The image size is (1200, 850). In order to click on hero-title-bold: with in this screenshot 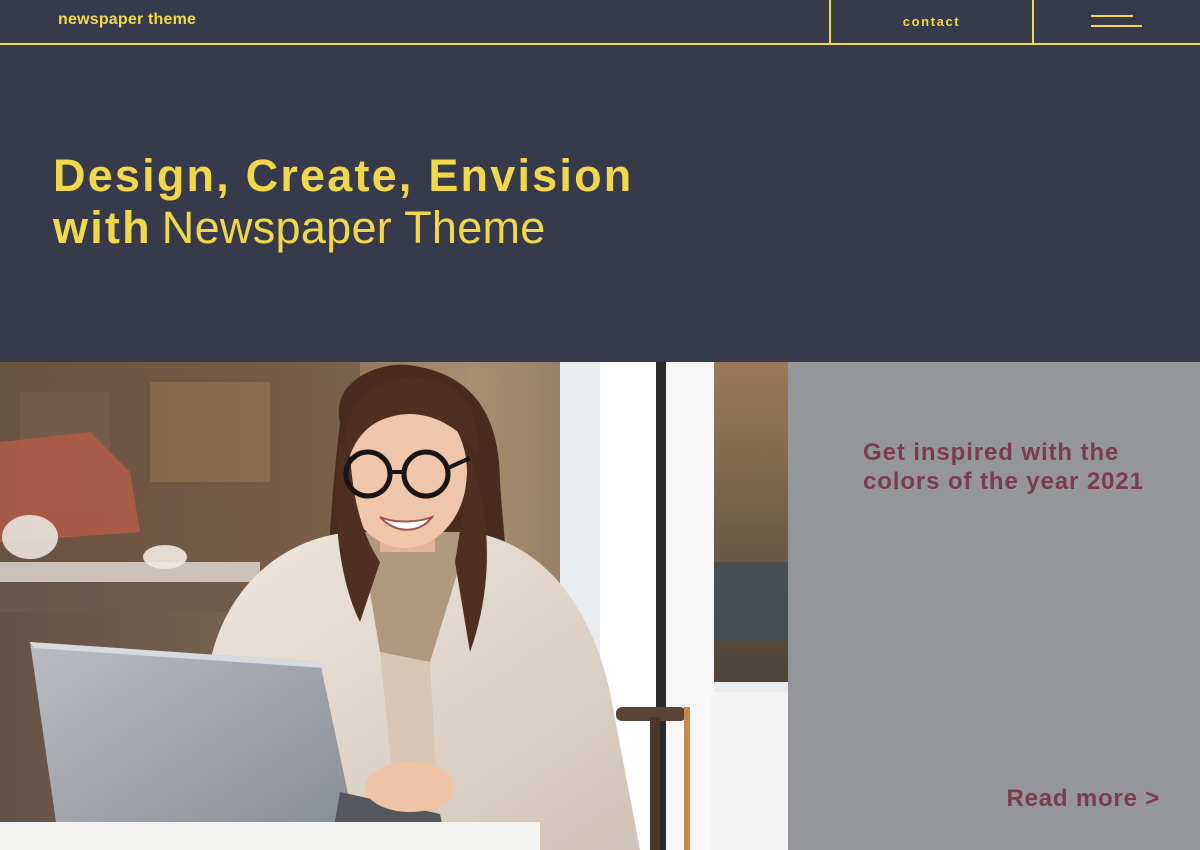, I will do `click(102, 227)`.